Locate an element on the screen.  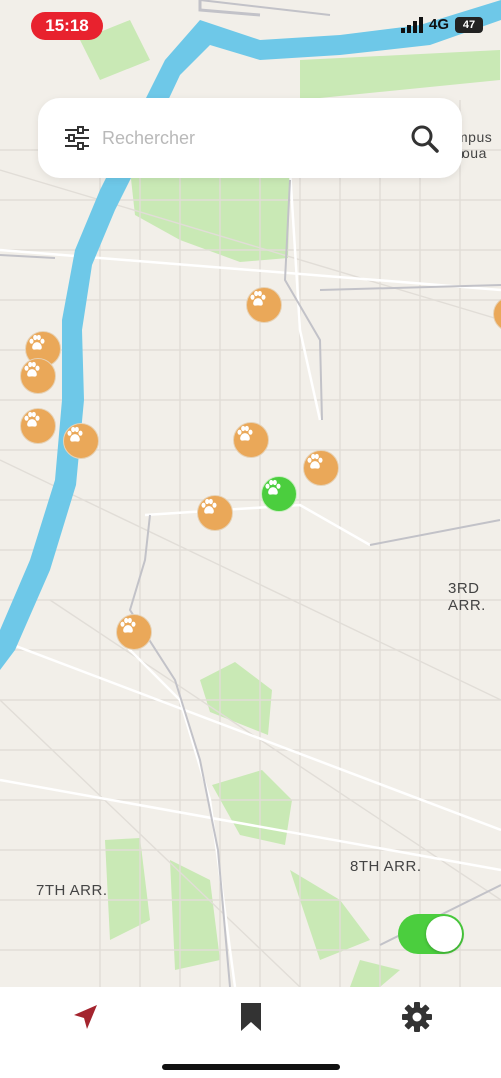
map-label-7th-arr: 7TH ARR. is located at coordinates (72, 890).